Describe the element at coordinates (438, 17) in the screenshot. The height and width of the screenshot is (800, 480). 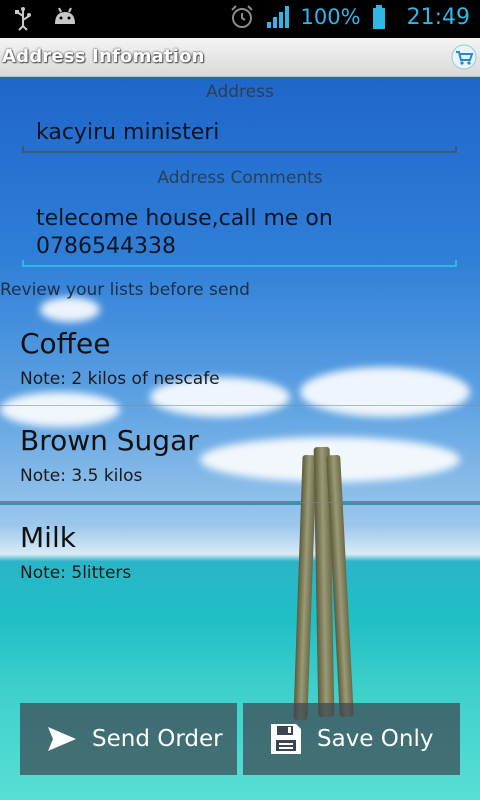
I see `clock: 21:49` at that location.